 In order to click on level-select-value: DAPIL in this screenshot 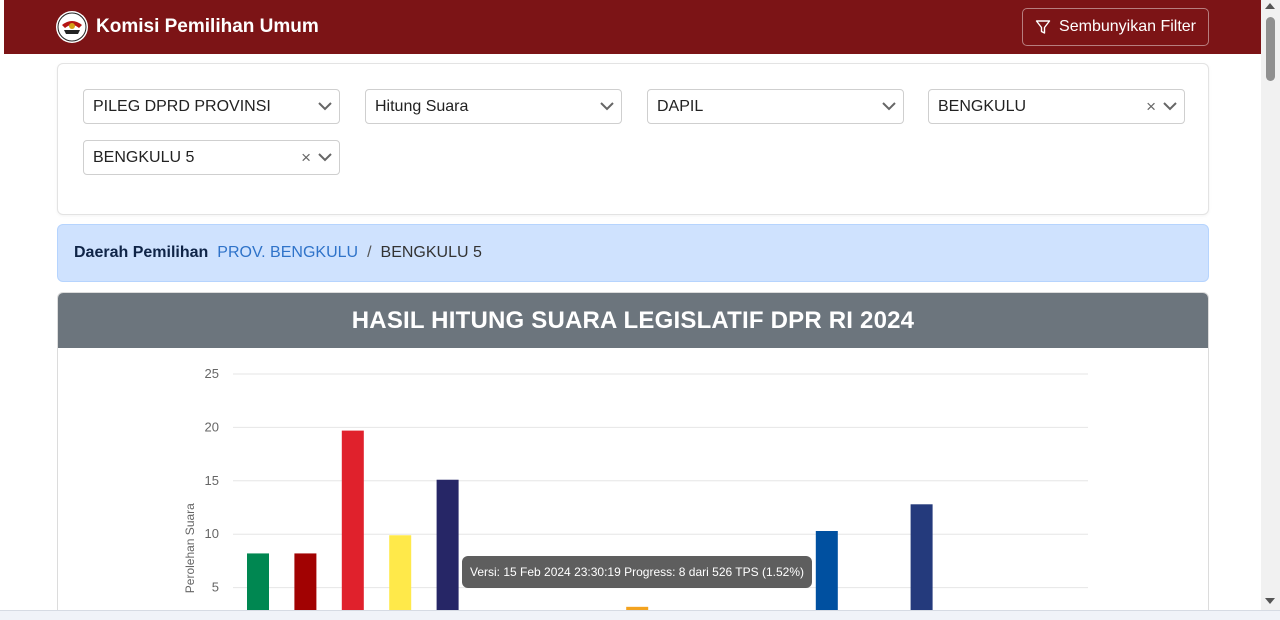, I will do `click(680, 106)`.